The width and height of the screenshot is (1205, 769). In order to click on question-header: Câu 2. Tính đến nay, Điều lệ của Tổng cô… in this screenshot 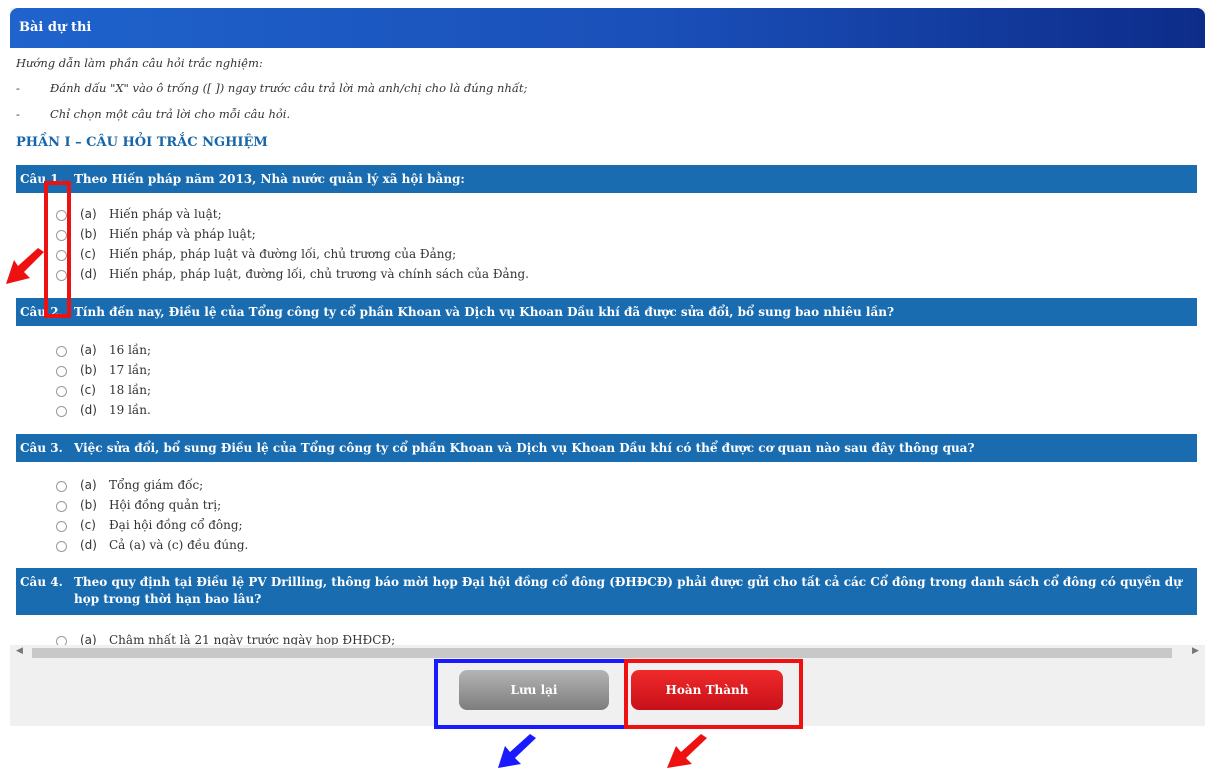, I will do `click(606, 312)`.